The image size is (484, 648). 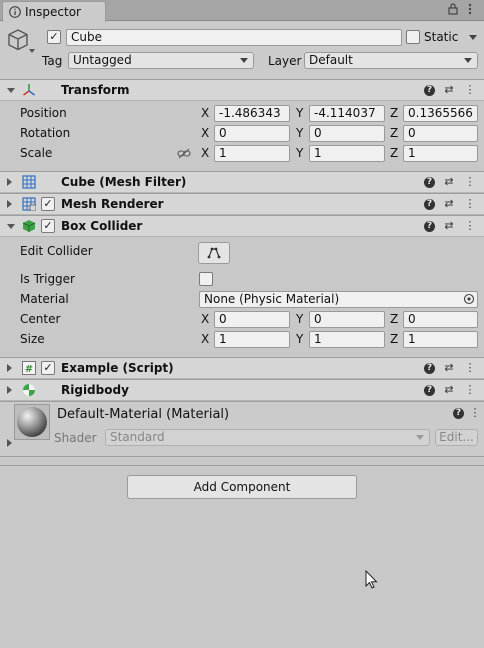 What do you see at coordinates (252, 339) in the screenshot?
I see `size-x-field: 1` at bounding box center [252, 339].